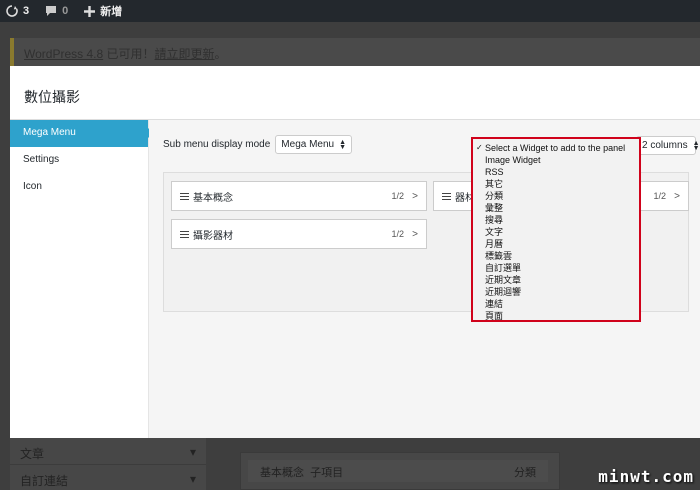 This screenshot has width=700, height=490. Describe the element at coordinates (556, 244) in the screenshot. I see `dropdown-option: 月曆` at that location.